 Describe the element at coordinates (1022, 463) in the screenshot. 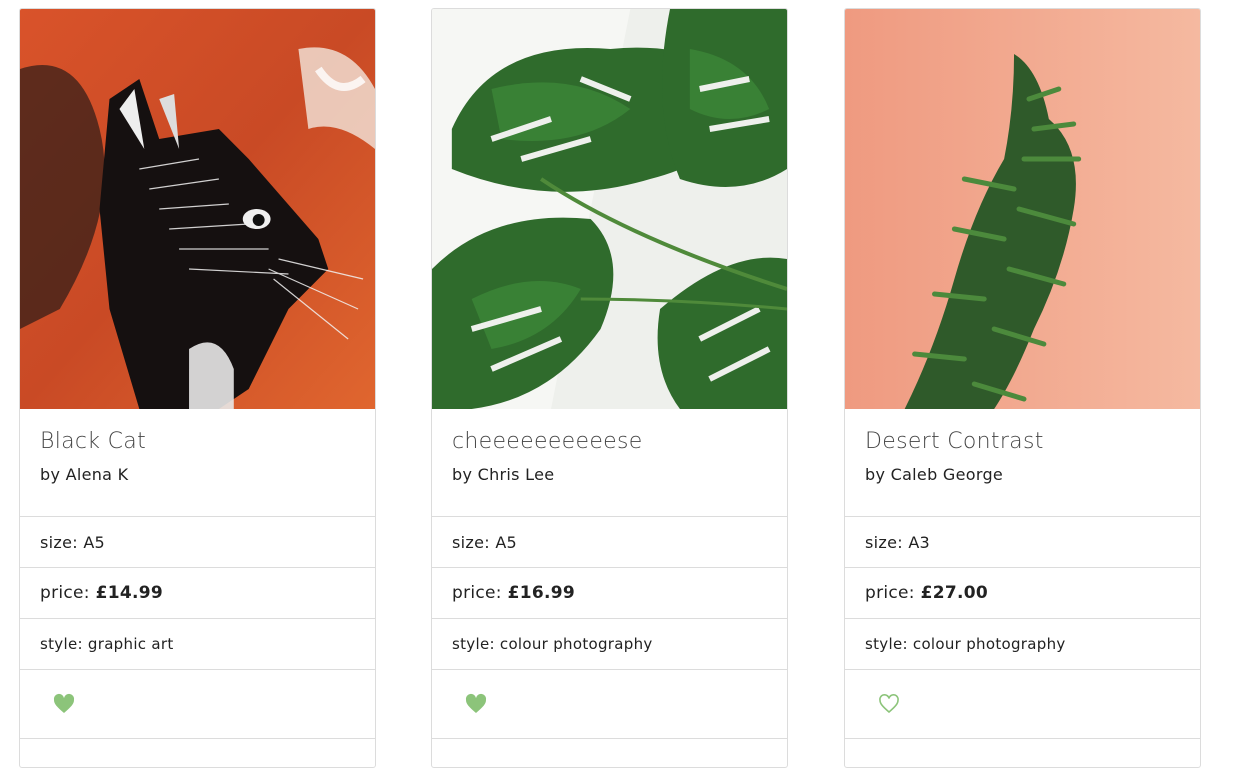

I see `product-card-body: Desert Contrast by Caleb George` at that location.